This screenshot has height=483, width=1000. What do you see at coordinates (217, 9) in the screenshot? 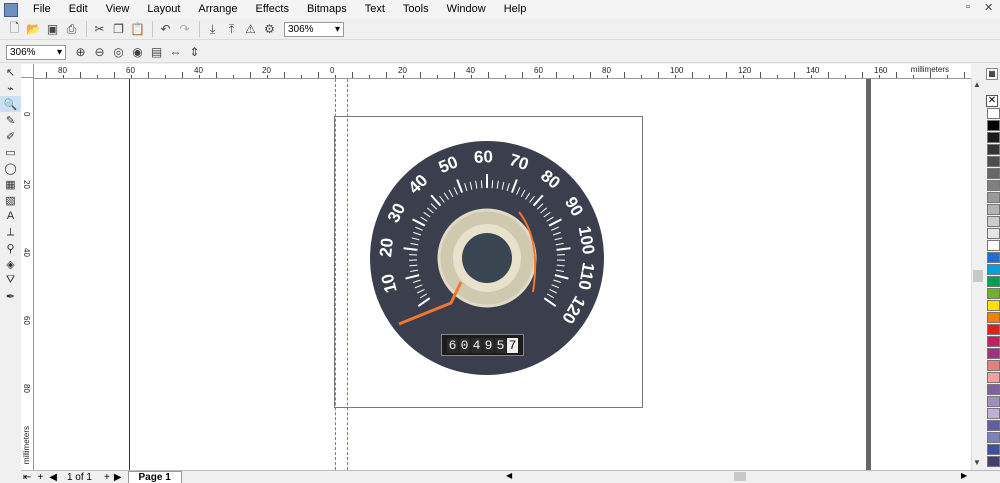
I see `menu-arrange: Arrange` at bounding box center [217, 9].